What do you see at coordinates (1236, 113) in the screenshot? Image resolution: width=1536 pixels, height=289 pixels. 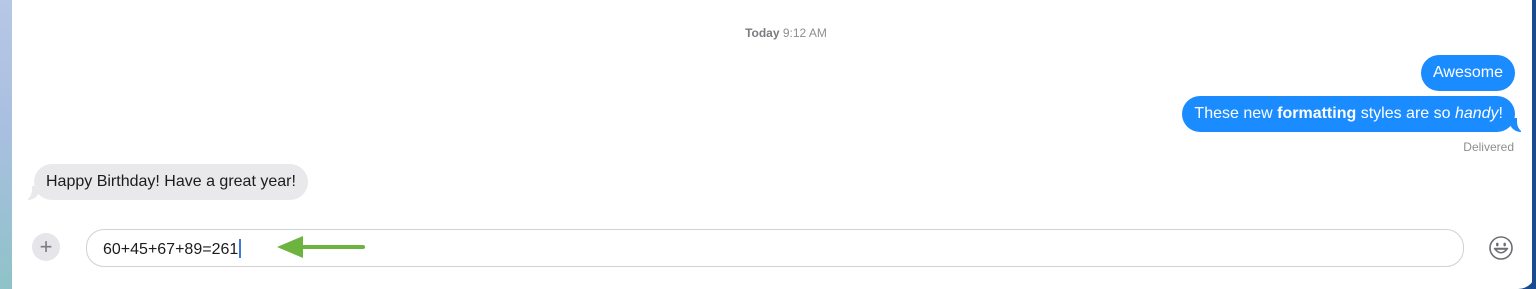 I see `message-text-segment: These new` at bounding box center [1236, 113].